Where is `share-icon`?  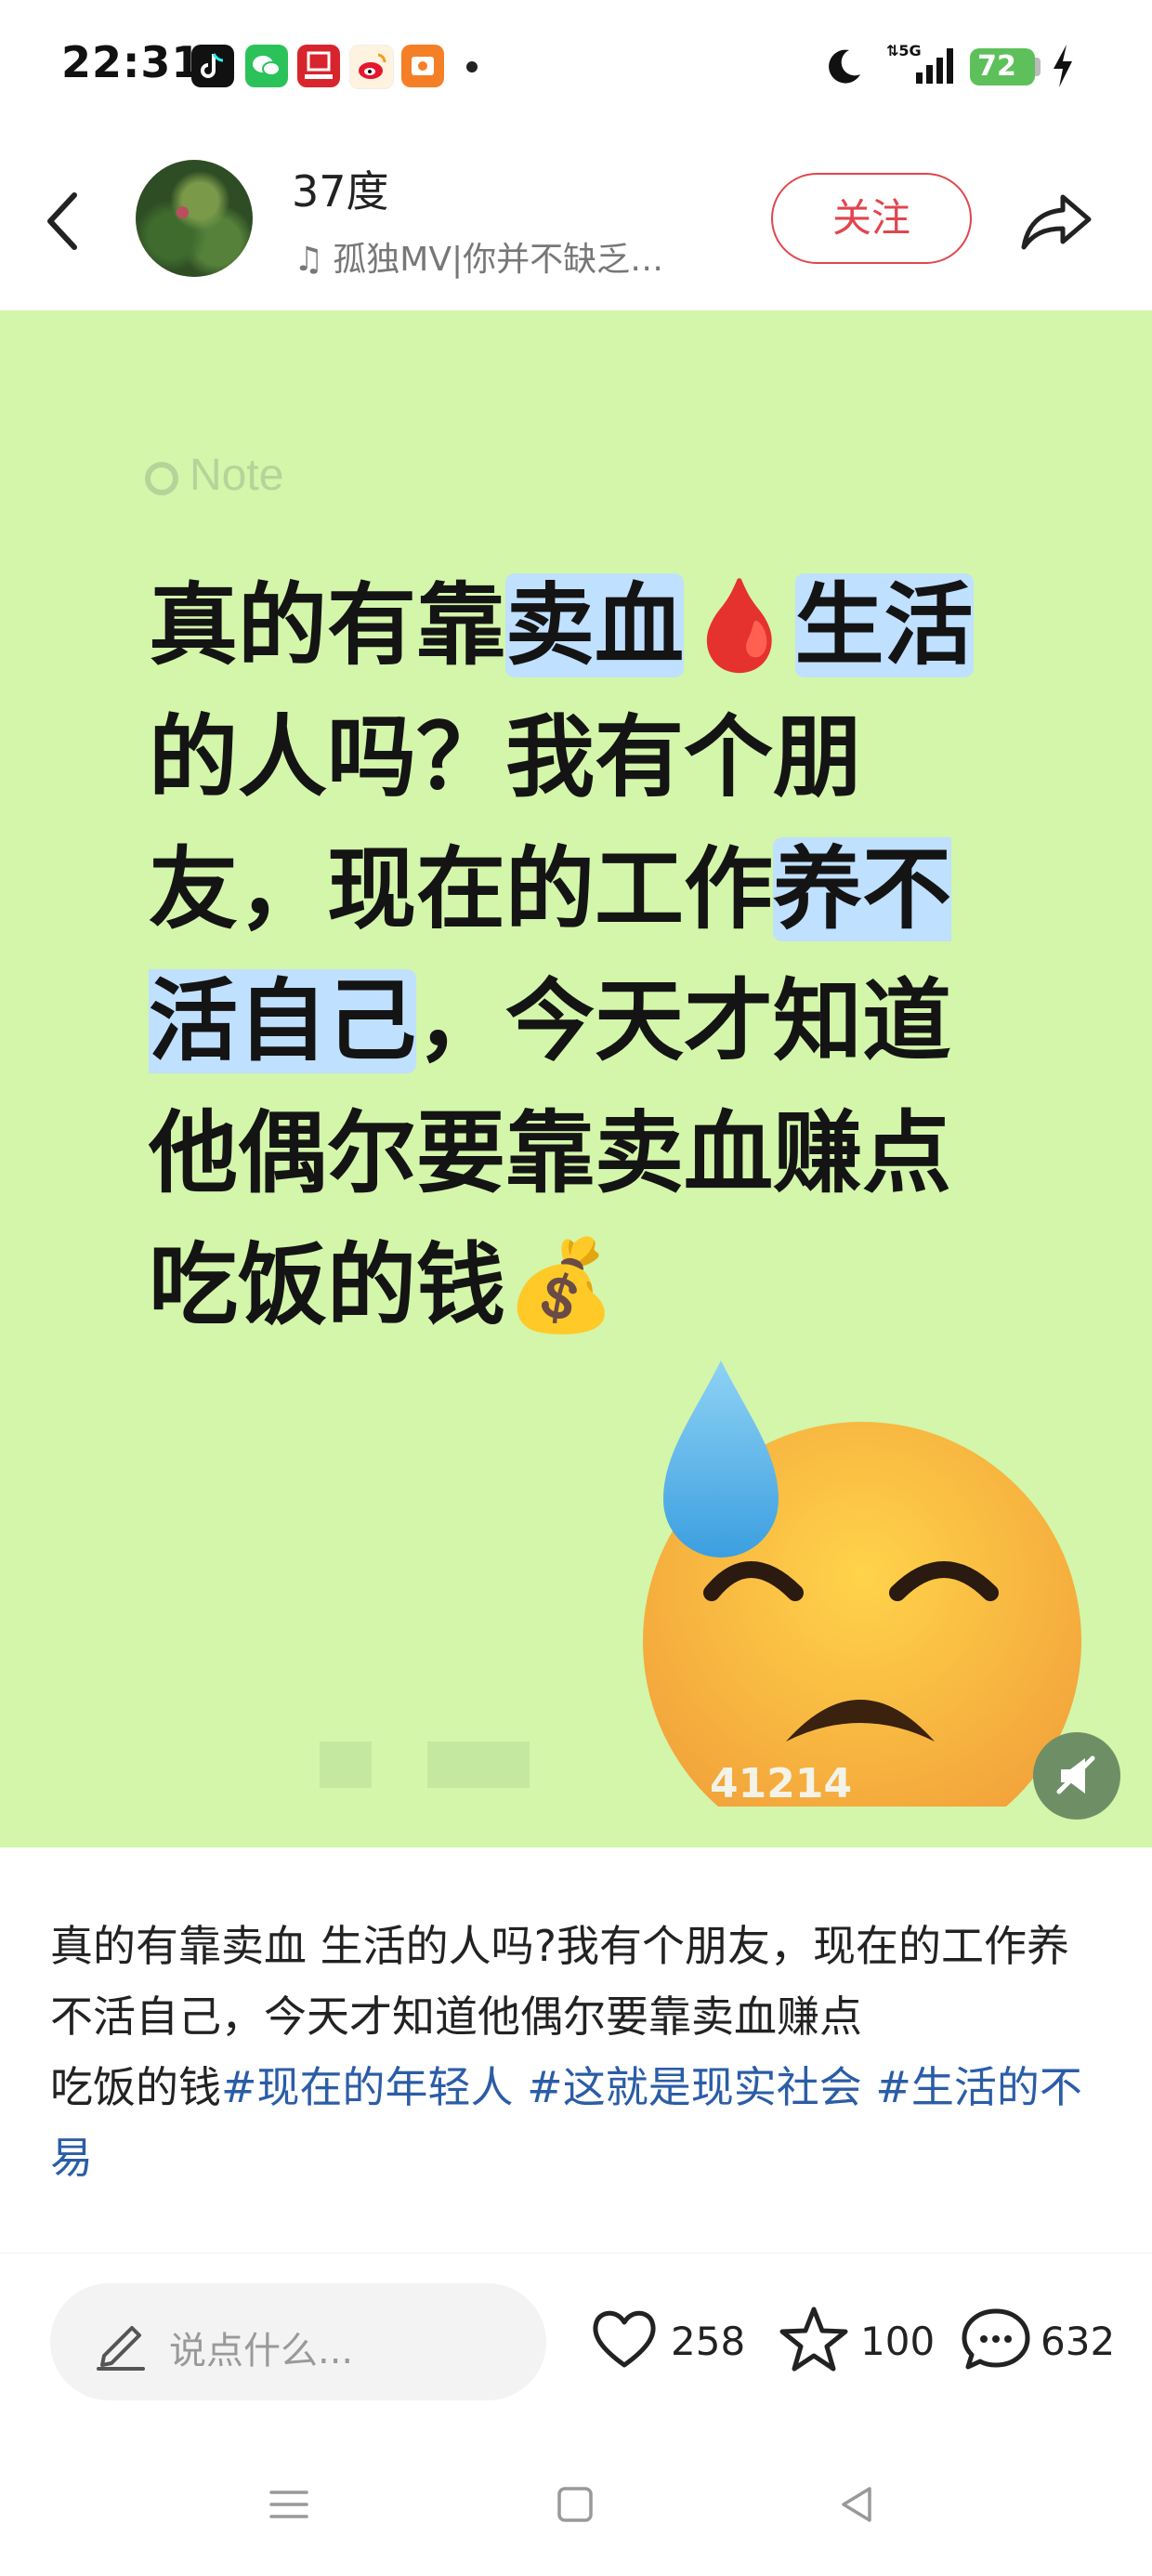 share-icon is located at coordinates (1056, 222).